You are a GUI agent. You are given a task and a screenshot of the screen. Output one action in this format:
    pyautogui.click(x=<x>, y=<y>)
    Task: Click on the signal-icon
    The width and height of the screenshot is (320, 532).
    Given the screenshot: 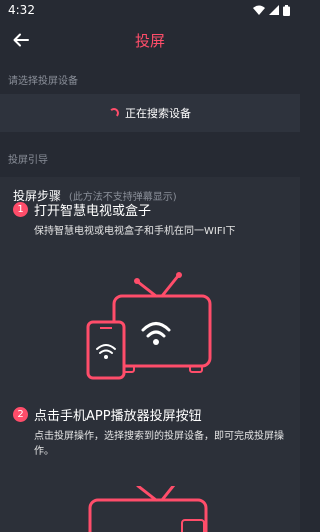 What is the action you would take?
    pyautogui.click(x=274, y=10)
    